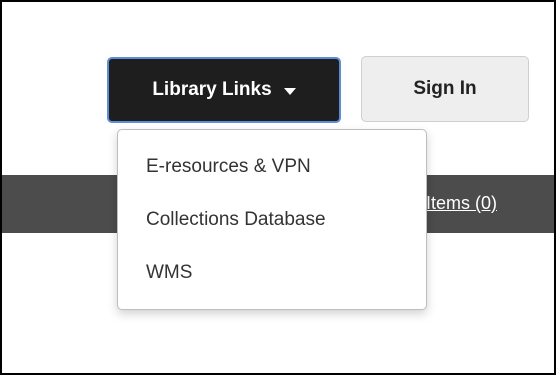  I want to click on sign-in-label: Sign In, so click(445, 88).